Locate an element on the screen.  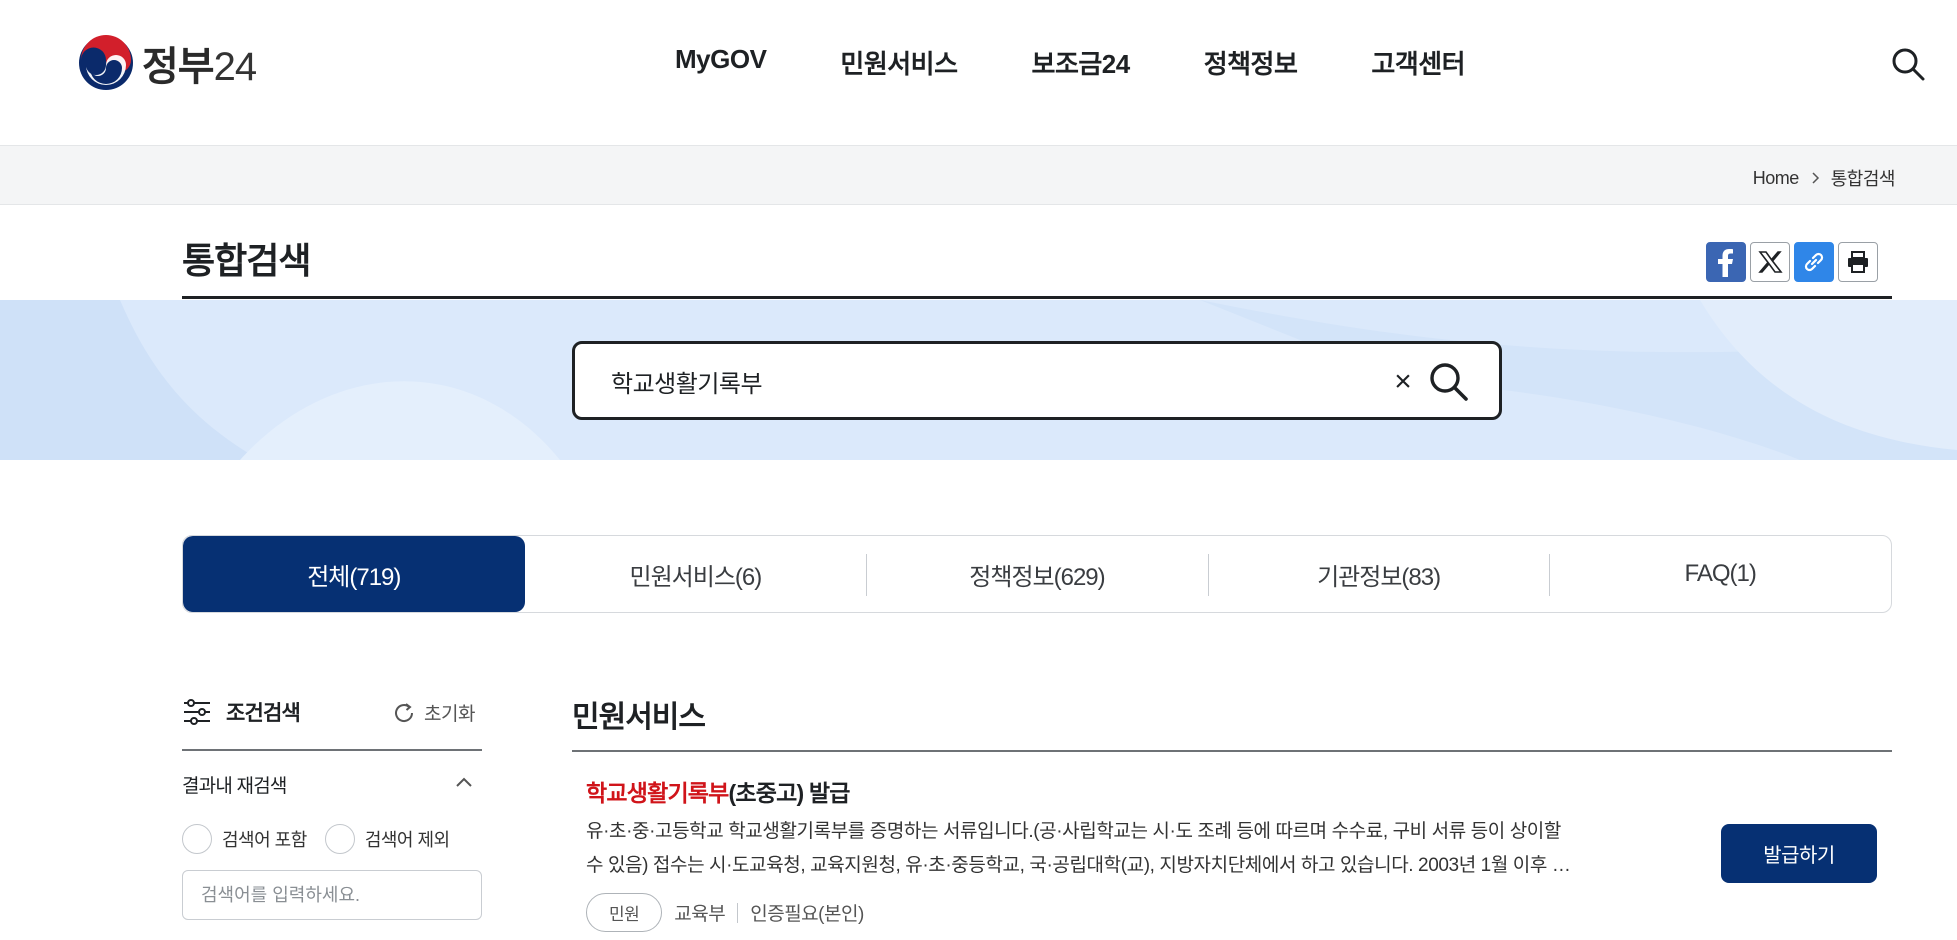
share-buttons is located at coordinates (1792, 262).